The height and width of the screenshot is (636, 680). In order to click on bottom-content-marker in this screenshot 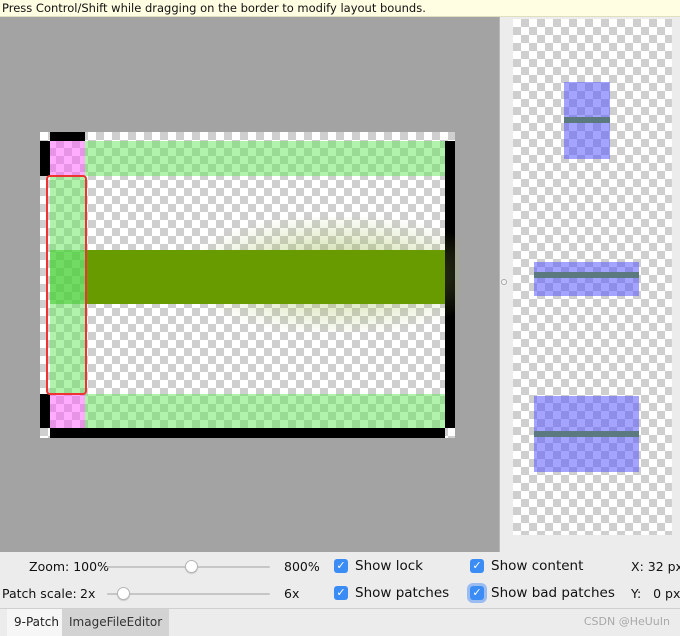, I will do `click(247, 433)`.